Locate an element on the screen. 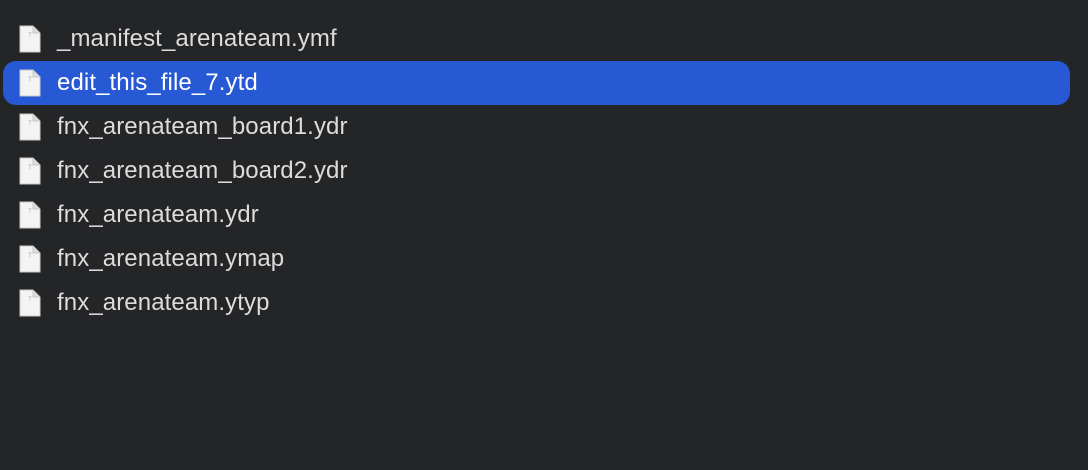 The height and width of the screenshot is (470, 1088). file-row: ? fnx_arenateam_board1.ydr is located at coordinates (544, 127).